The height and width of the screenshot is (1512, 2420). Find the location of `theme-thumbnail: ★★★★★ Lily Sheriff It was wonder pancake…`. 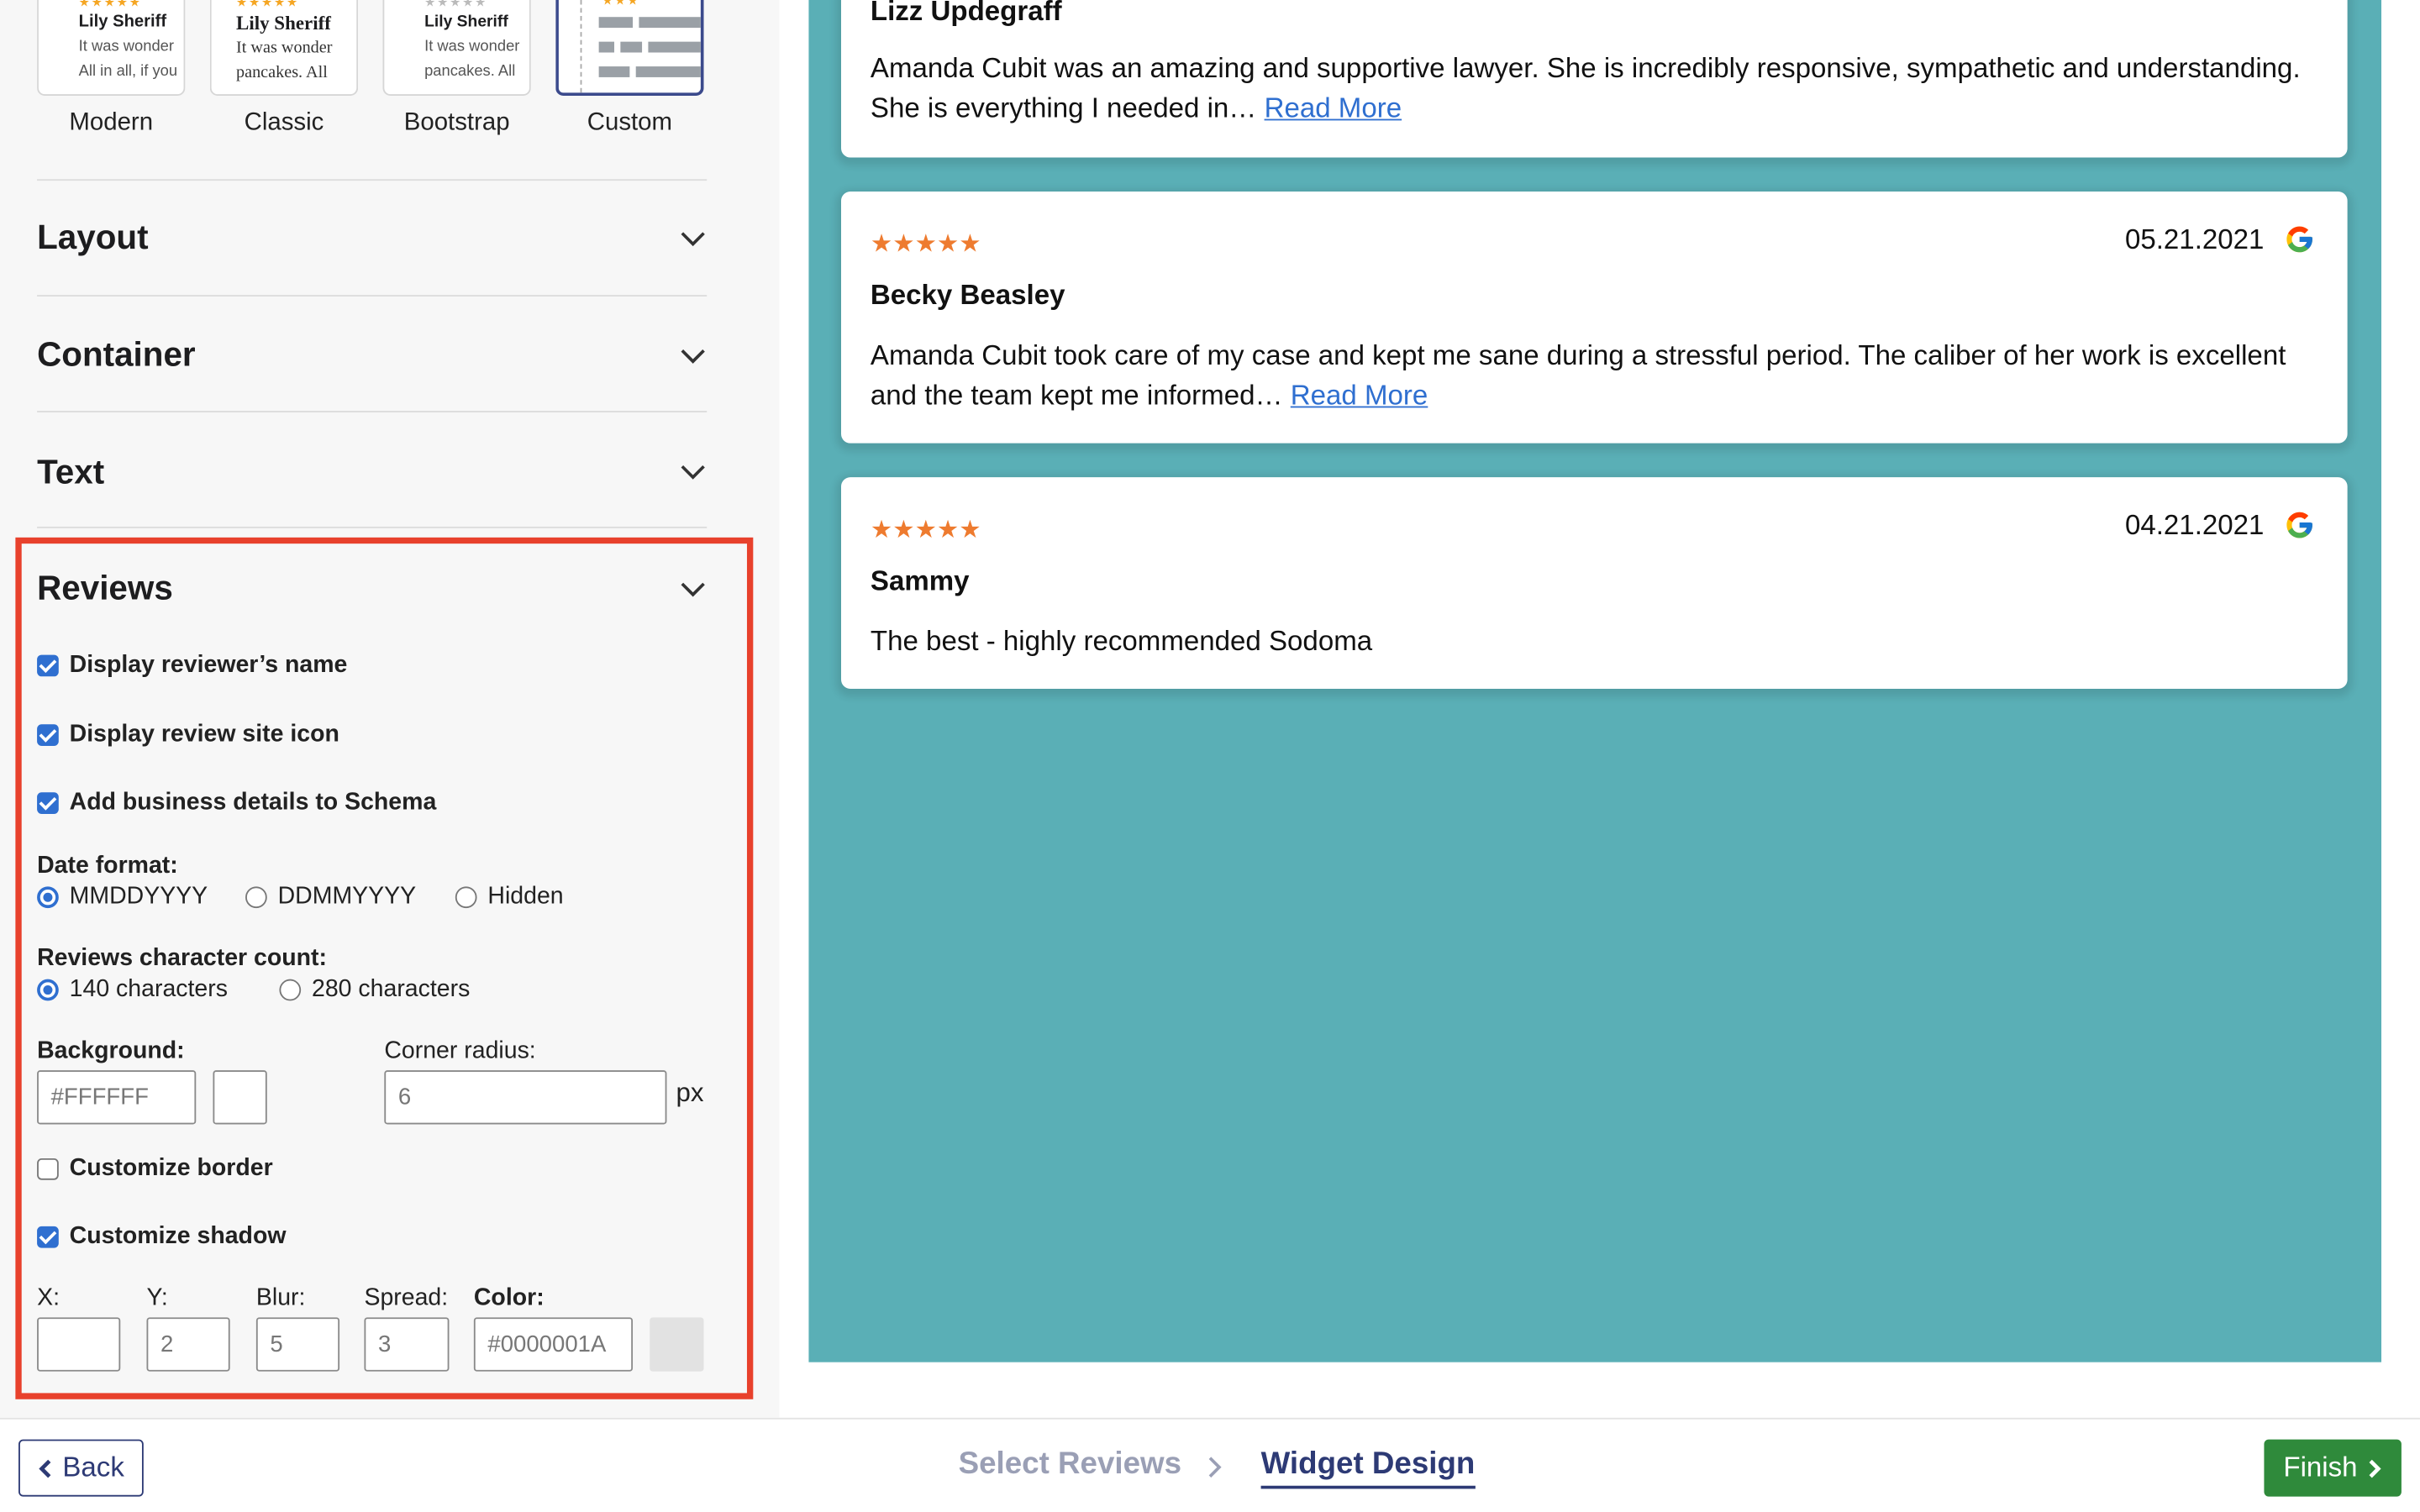

theme-thumbnail: ★★★★★ Lily Sheriff It was wonder pancake… is located at coordinates (456, 48).